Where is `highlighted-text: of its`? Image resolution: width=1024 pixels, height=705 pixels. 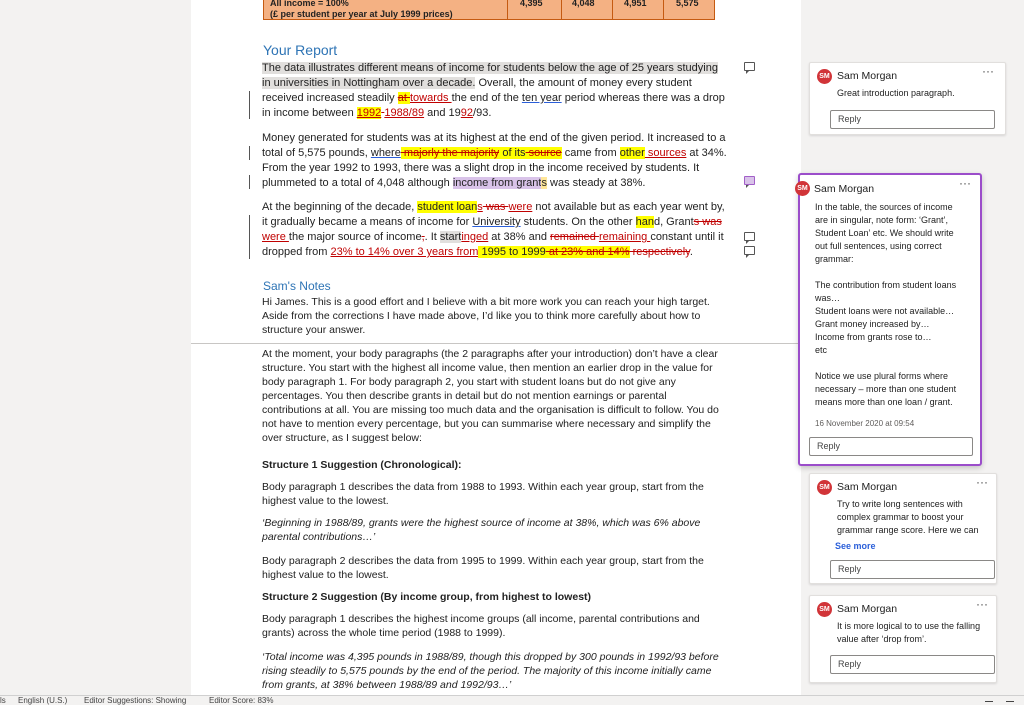 highlighted-text: of its is located at coordinates (512, 153).